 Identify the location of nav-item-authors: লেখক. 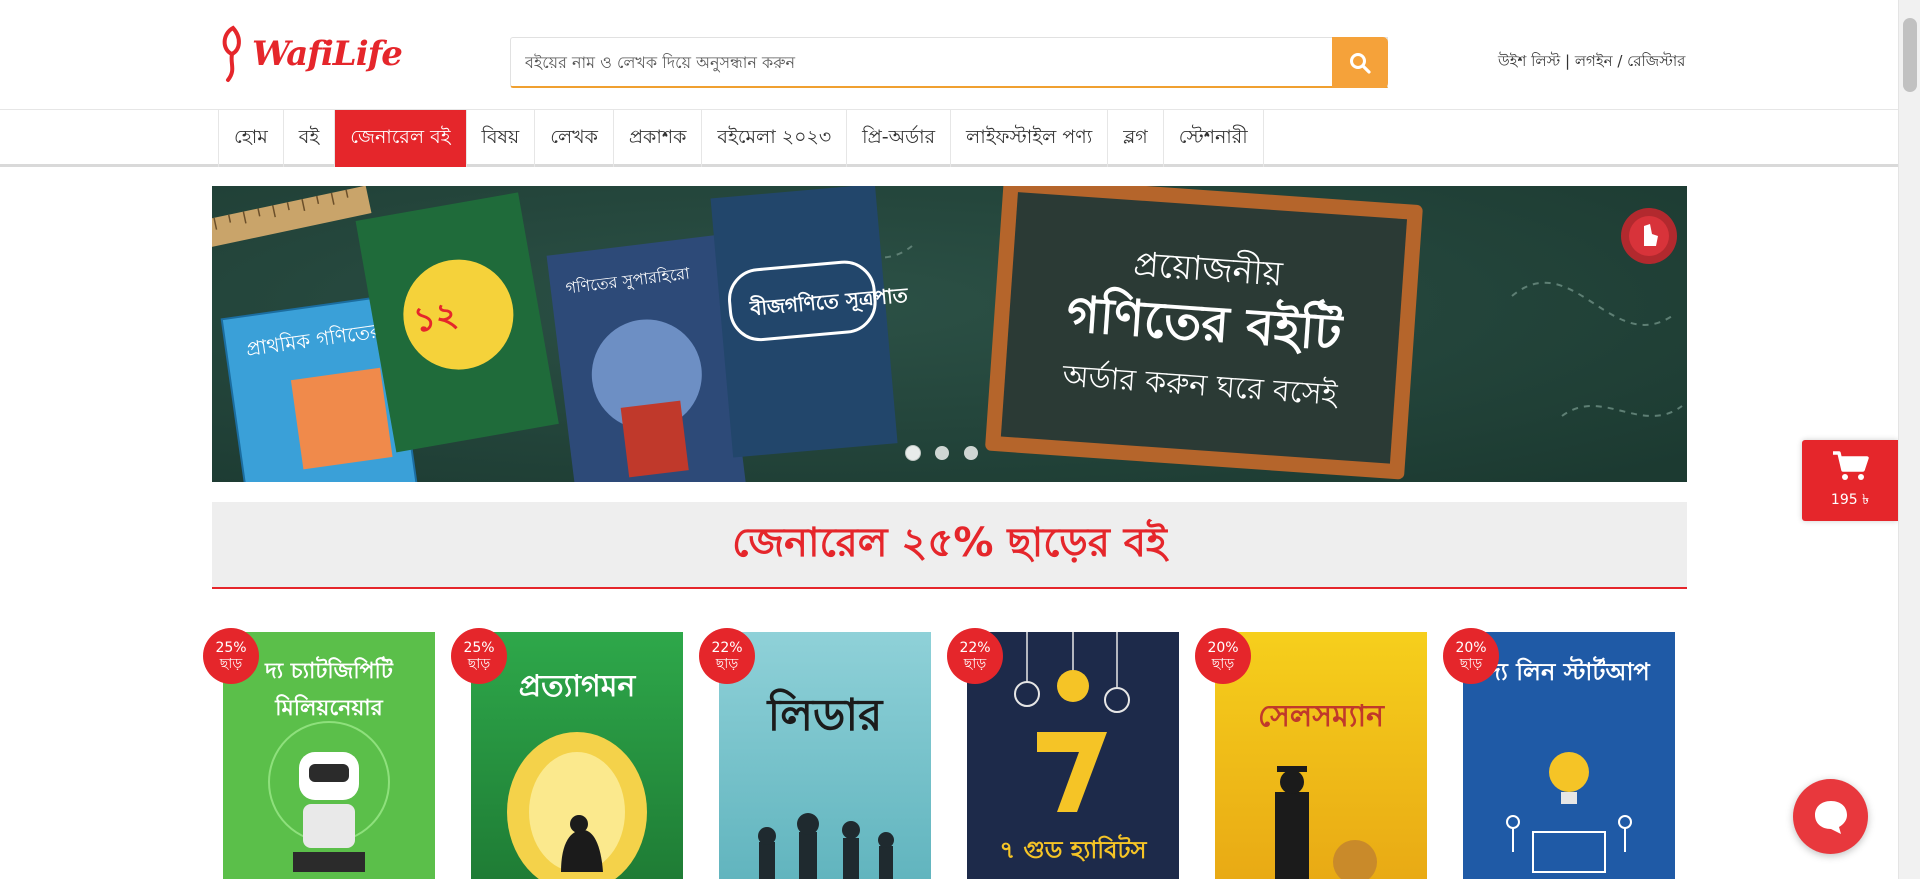
(574, 138).